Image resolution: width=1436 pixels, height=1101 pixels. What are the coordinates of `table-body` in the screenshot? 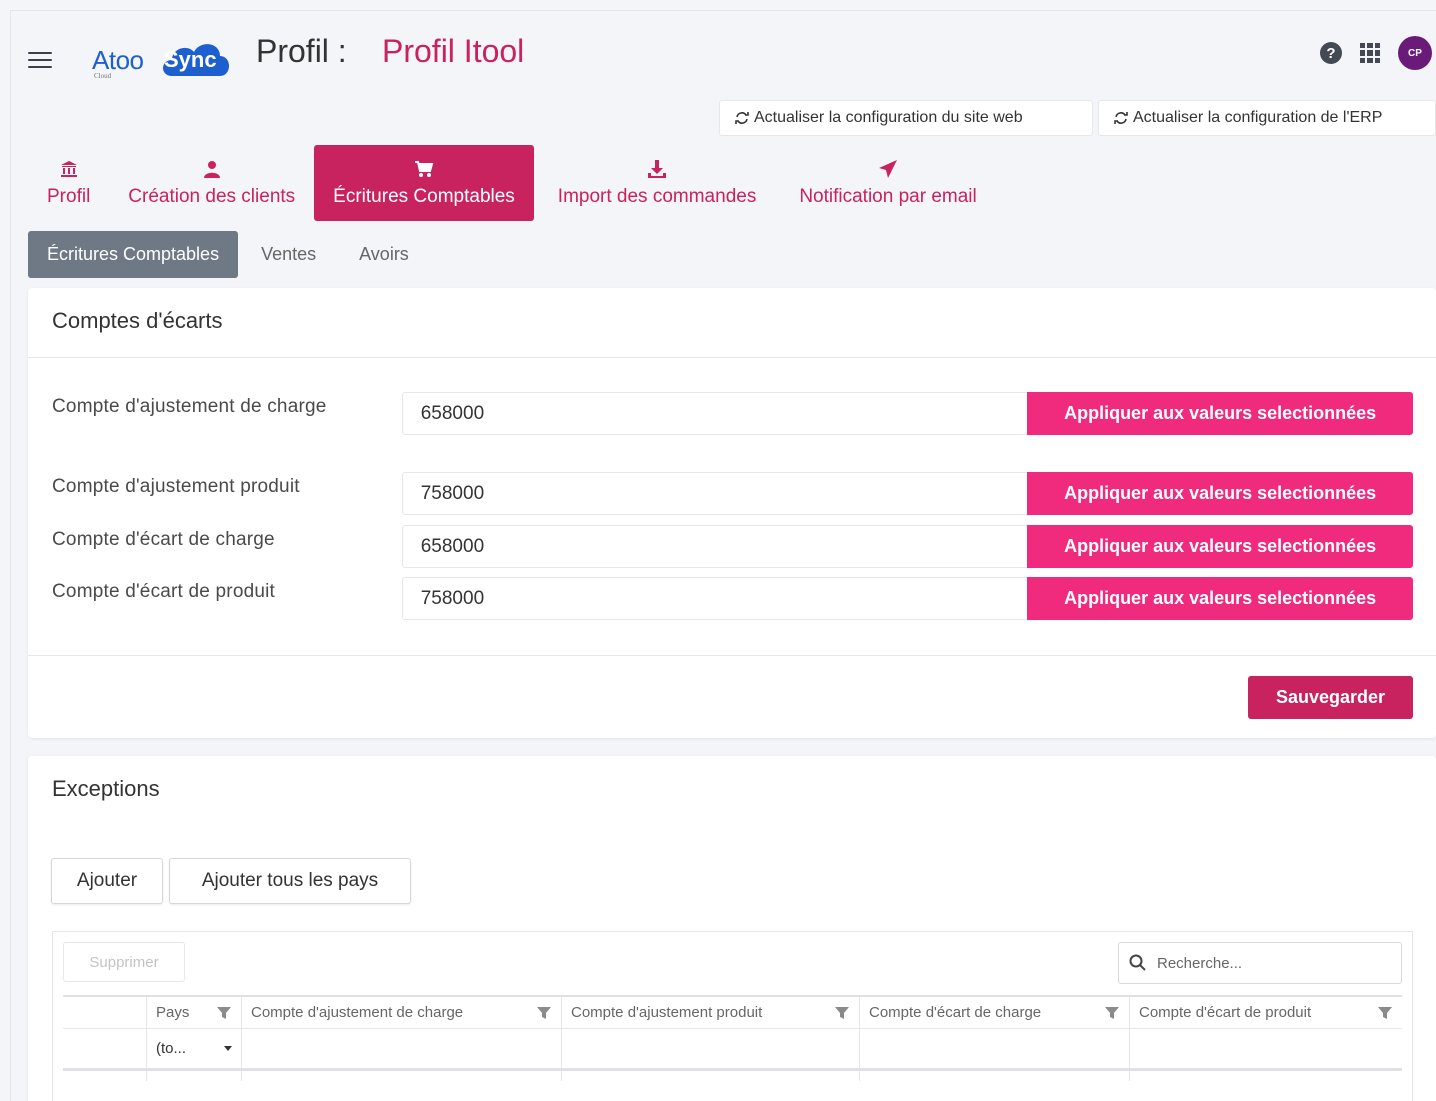 It's located at (732, 1076).